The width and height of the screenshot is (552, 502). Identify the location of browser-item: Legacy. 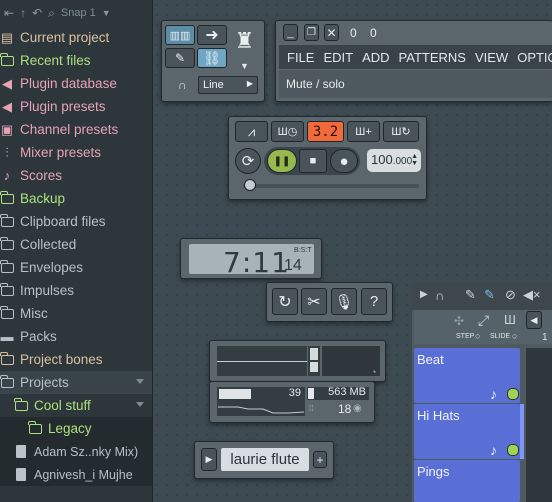
(76, 428).